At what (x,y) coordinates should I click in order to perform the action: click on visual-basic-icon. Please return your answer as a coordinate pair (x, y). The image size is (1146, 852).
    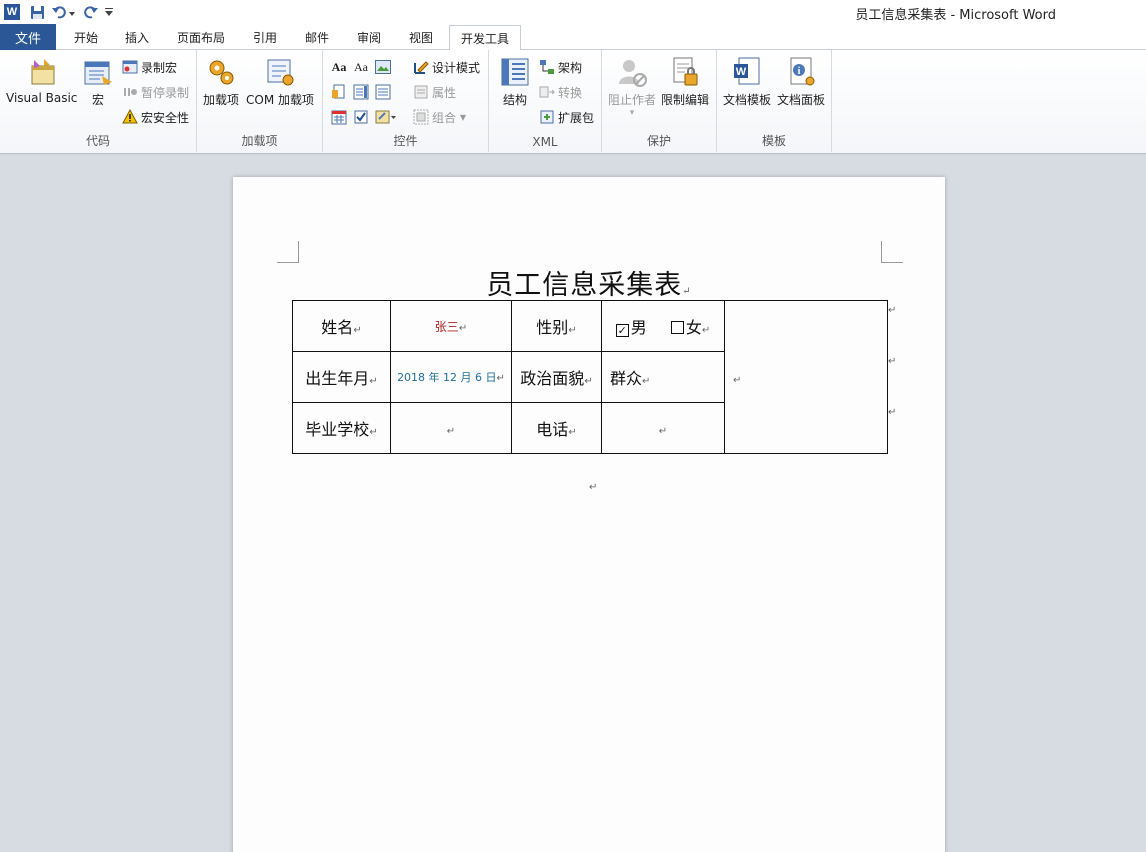
    Looking at the image, I should click on (43, 72).